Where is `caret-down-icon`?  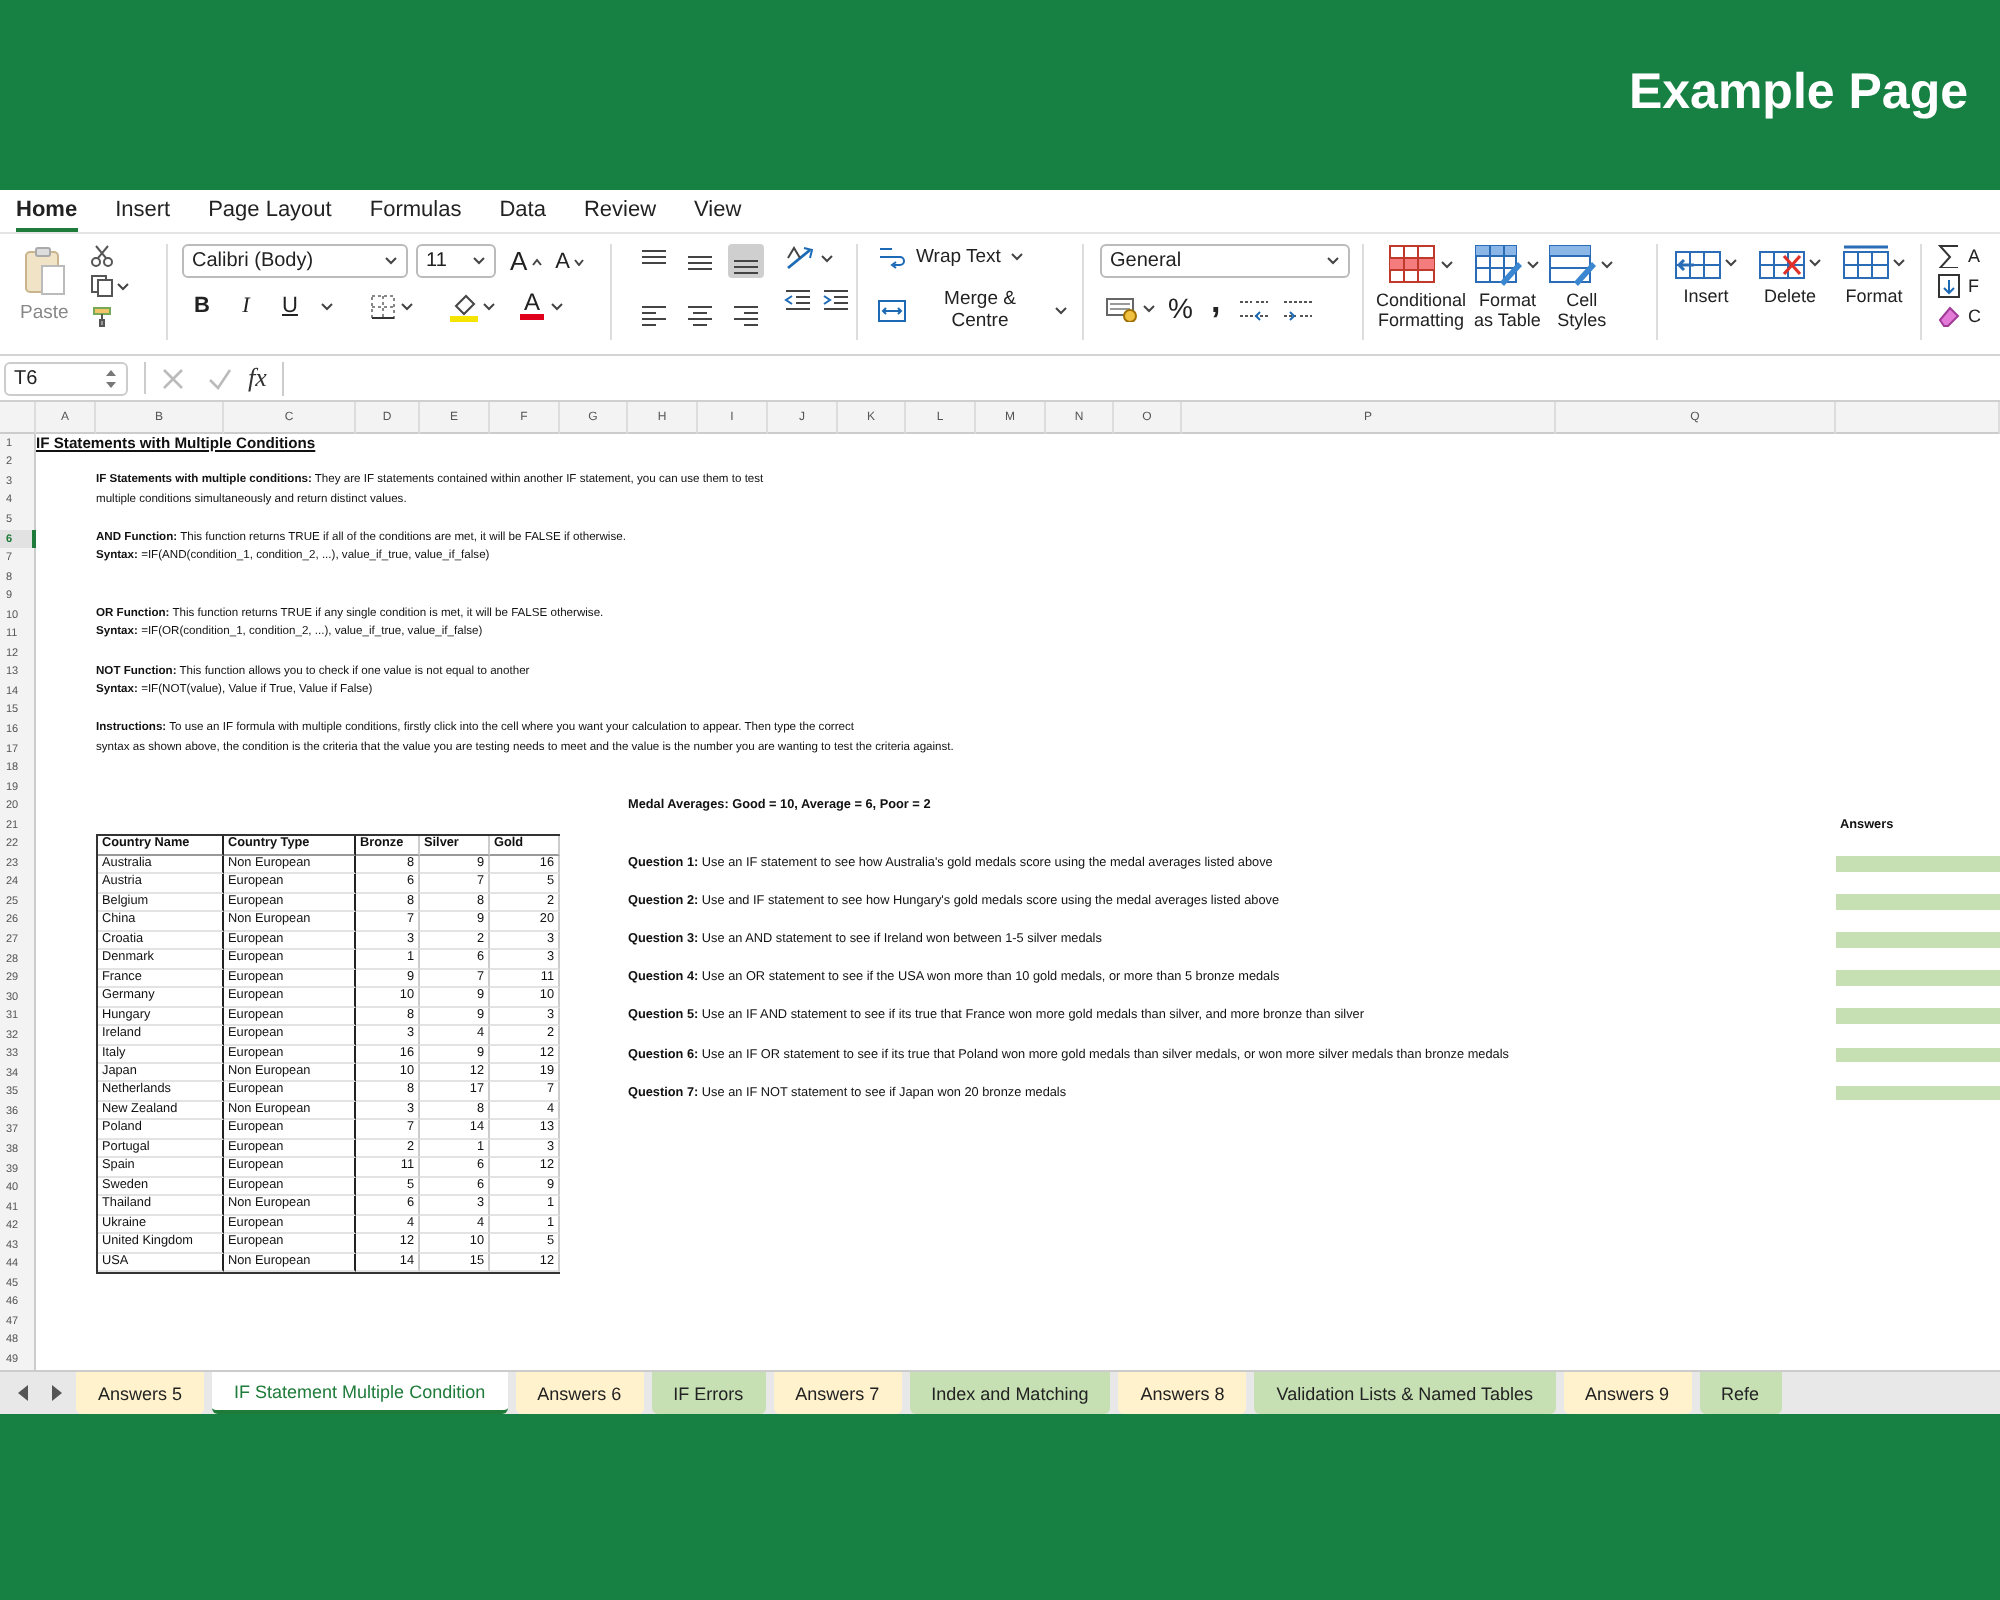 caret-down-icon is located at coordinates (579, 261).